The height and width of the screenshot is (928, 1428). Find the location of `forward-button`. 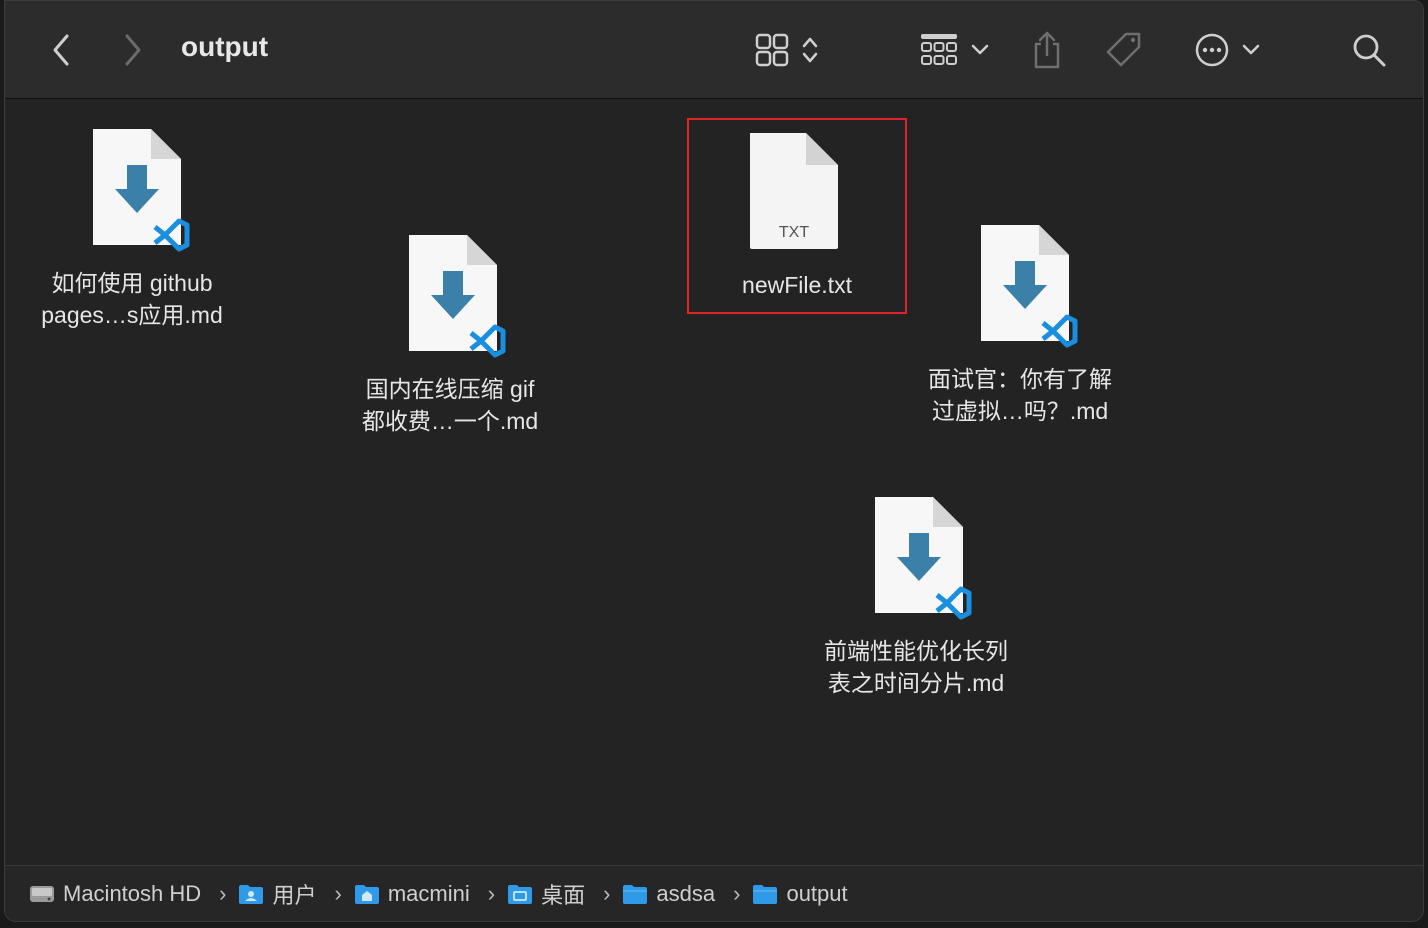

forward-button is located at coordinates (133, 49).